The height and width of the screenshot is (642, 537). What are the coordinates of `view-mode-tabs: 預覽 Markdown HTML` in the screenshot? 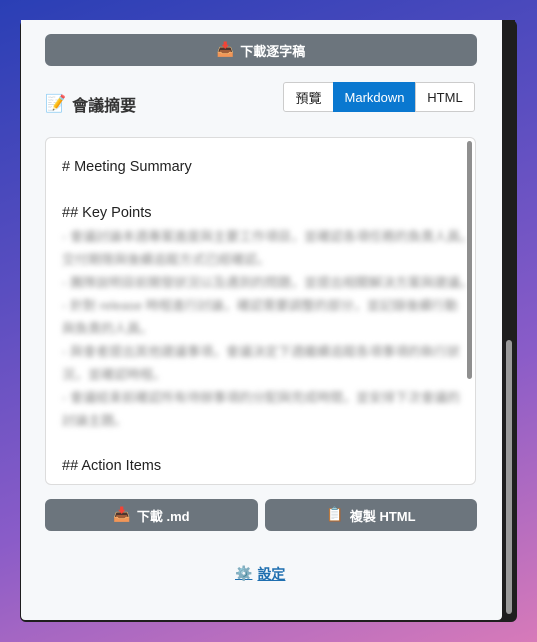 It's located at (379, 97).